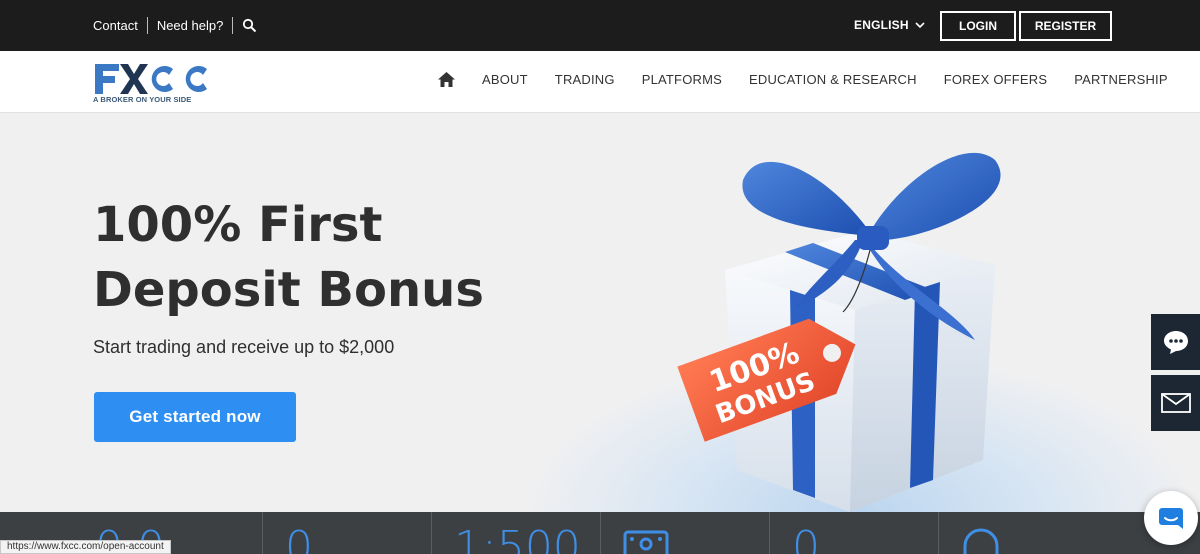  I want to click on need-help-link: Need help?, so click(190, 25).